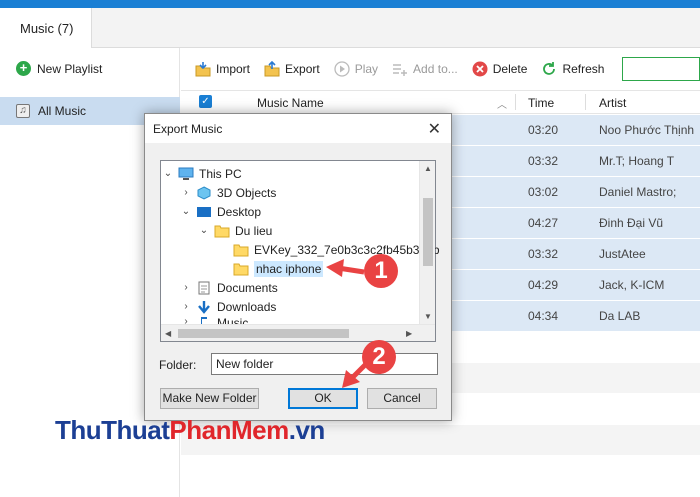 This screenshot has width=700, height=497. I want to click on watermark-part: ThuThuat, so click(112, 430).